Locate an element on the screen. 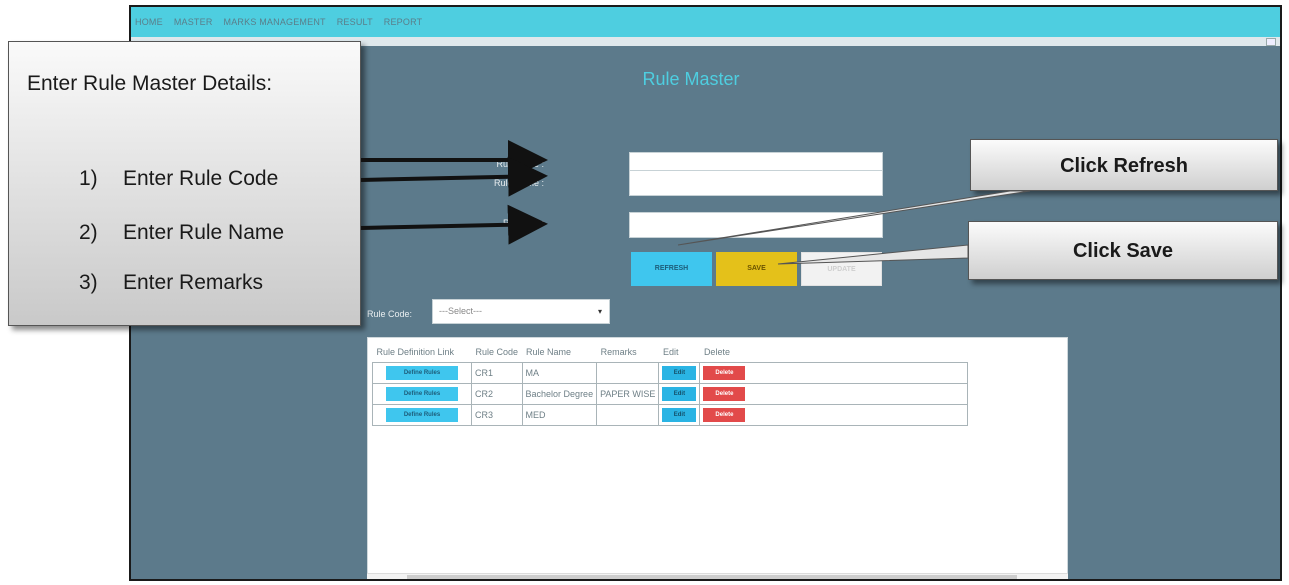 This screenshot has height=585, width=1289. chevron-down-icon: ▾ is located at coordinates (599, 311).